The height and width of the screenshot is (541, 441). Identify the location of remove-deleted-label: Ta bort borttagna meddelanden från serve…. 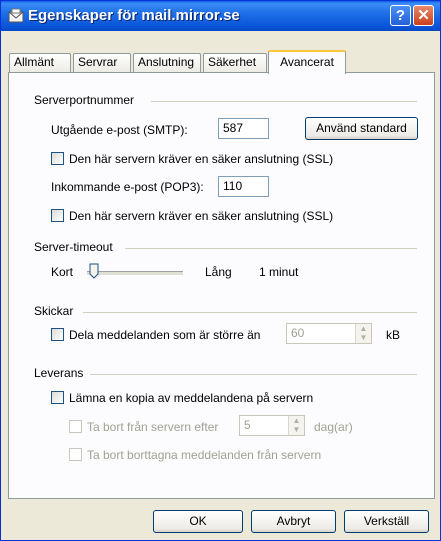
(204, 455).